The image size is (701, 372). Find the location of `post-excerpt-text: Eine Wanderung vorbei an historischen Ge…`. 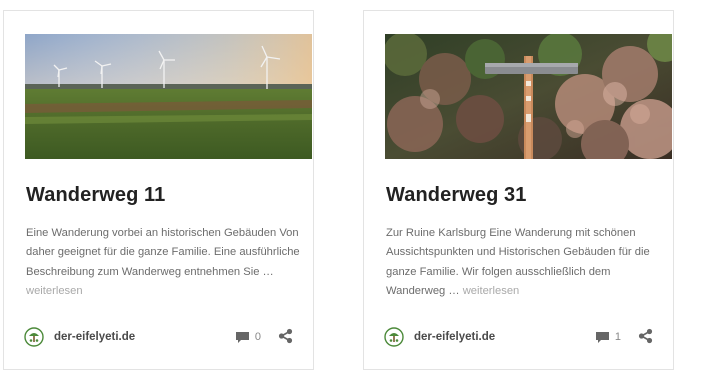

post-excerpt-text: Eine Wanderung vorbei an historischen Ge… is located at coordinates (163, 252).